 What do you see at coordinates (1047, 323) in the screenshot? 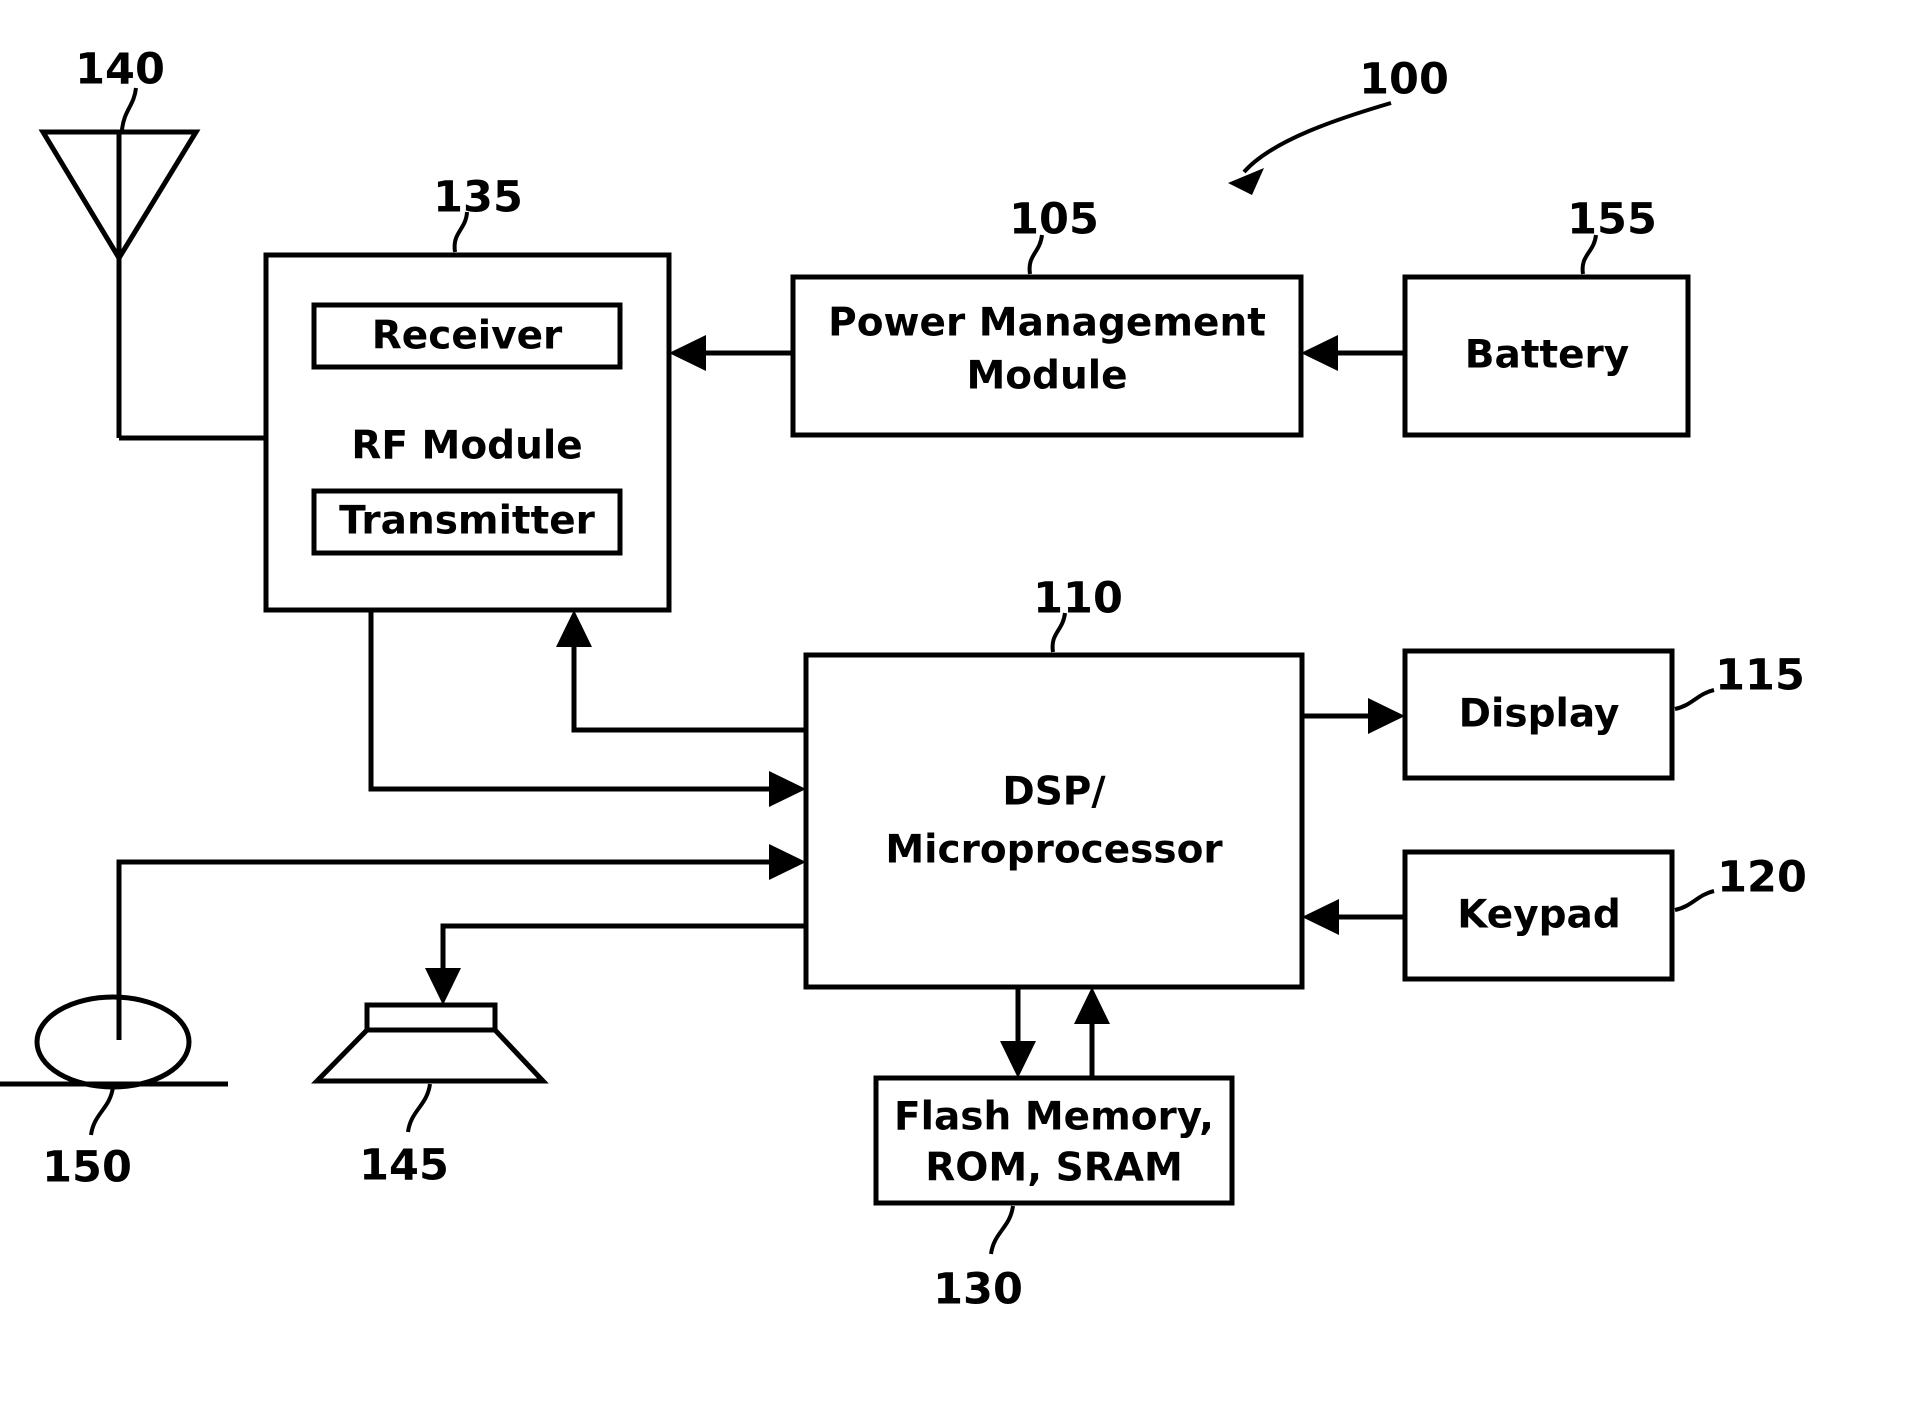
I see `power-management-label-line1: Power Management` at bounding box center [1047, 323].